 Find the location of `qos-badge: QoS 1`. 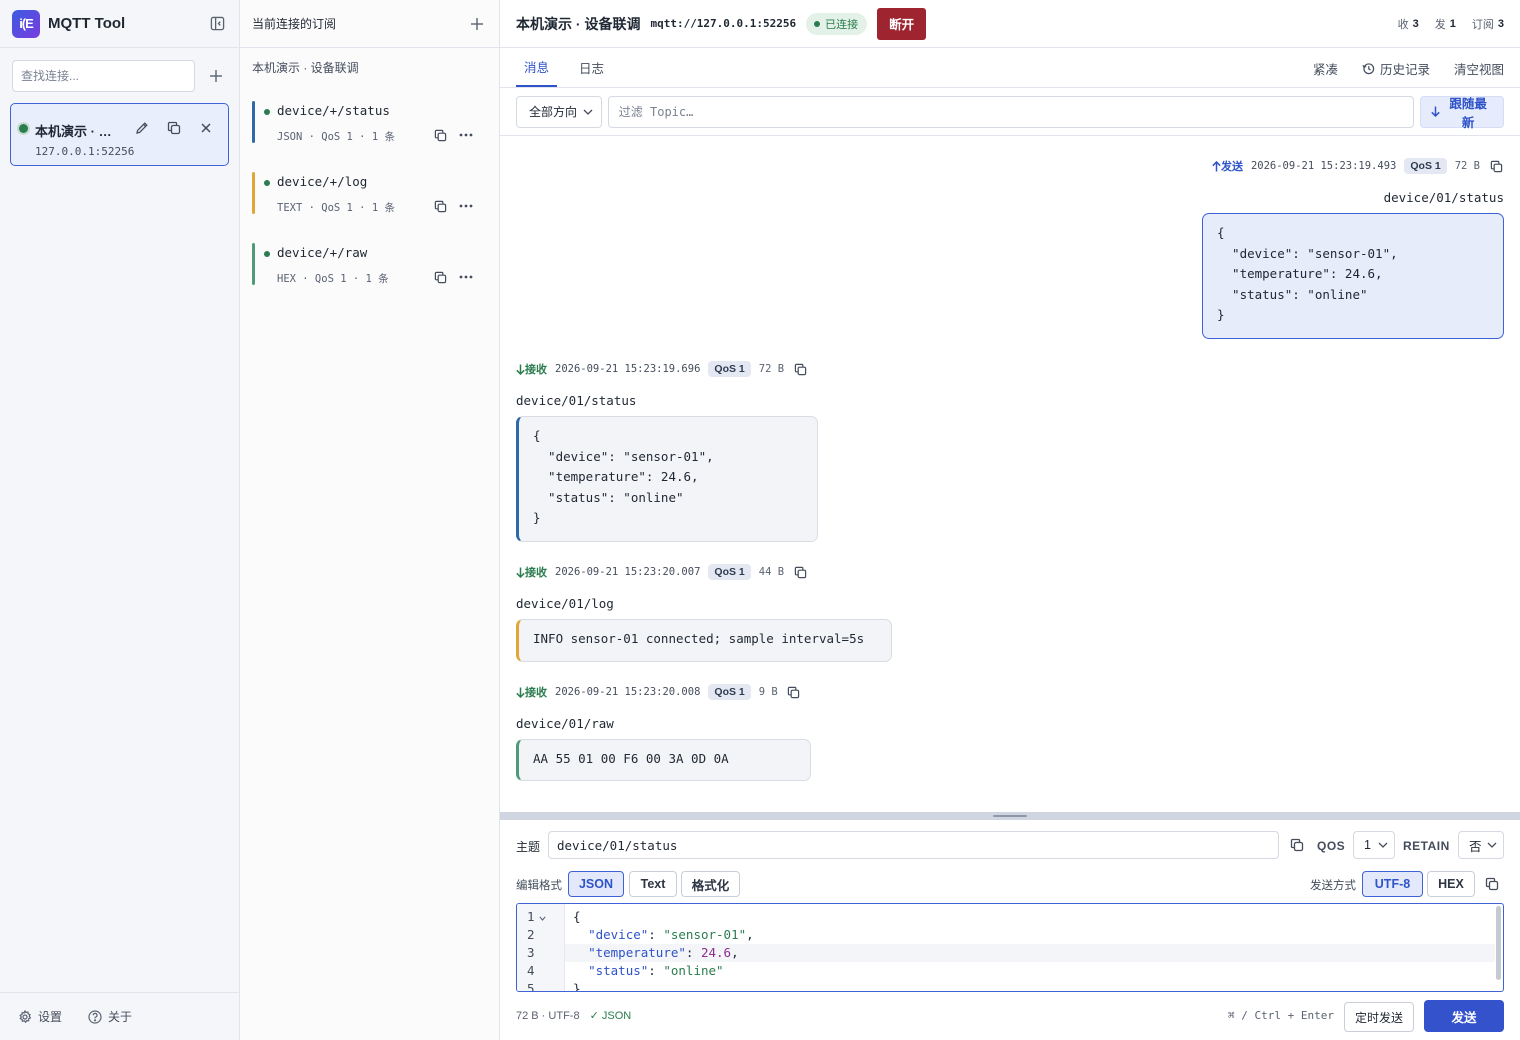

qos-badge: QoS 1 is located at coordinates (729, 369).